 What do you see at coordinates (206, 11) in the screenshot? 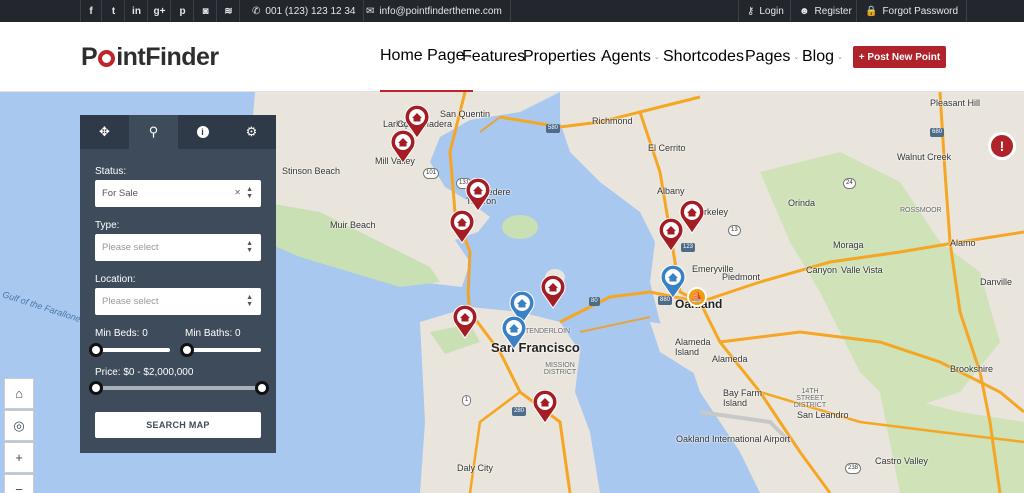
I see `instagram-icon: ◙` at bounding box center [206, 11].